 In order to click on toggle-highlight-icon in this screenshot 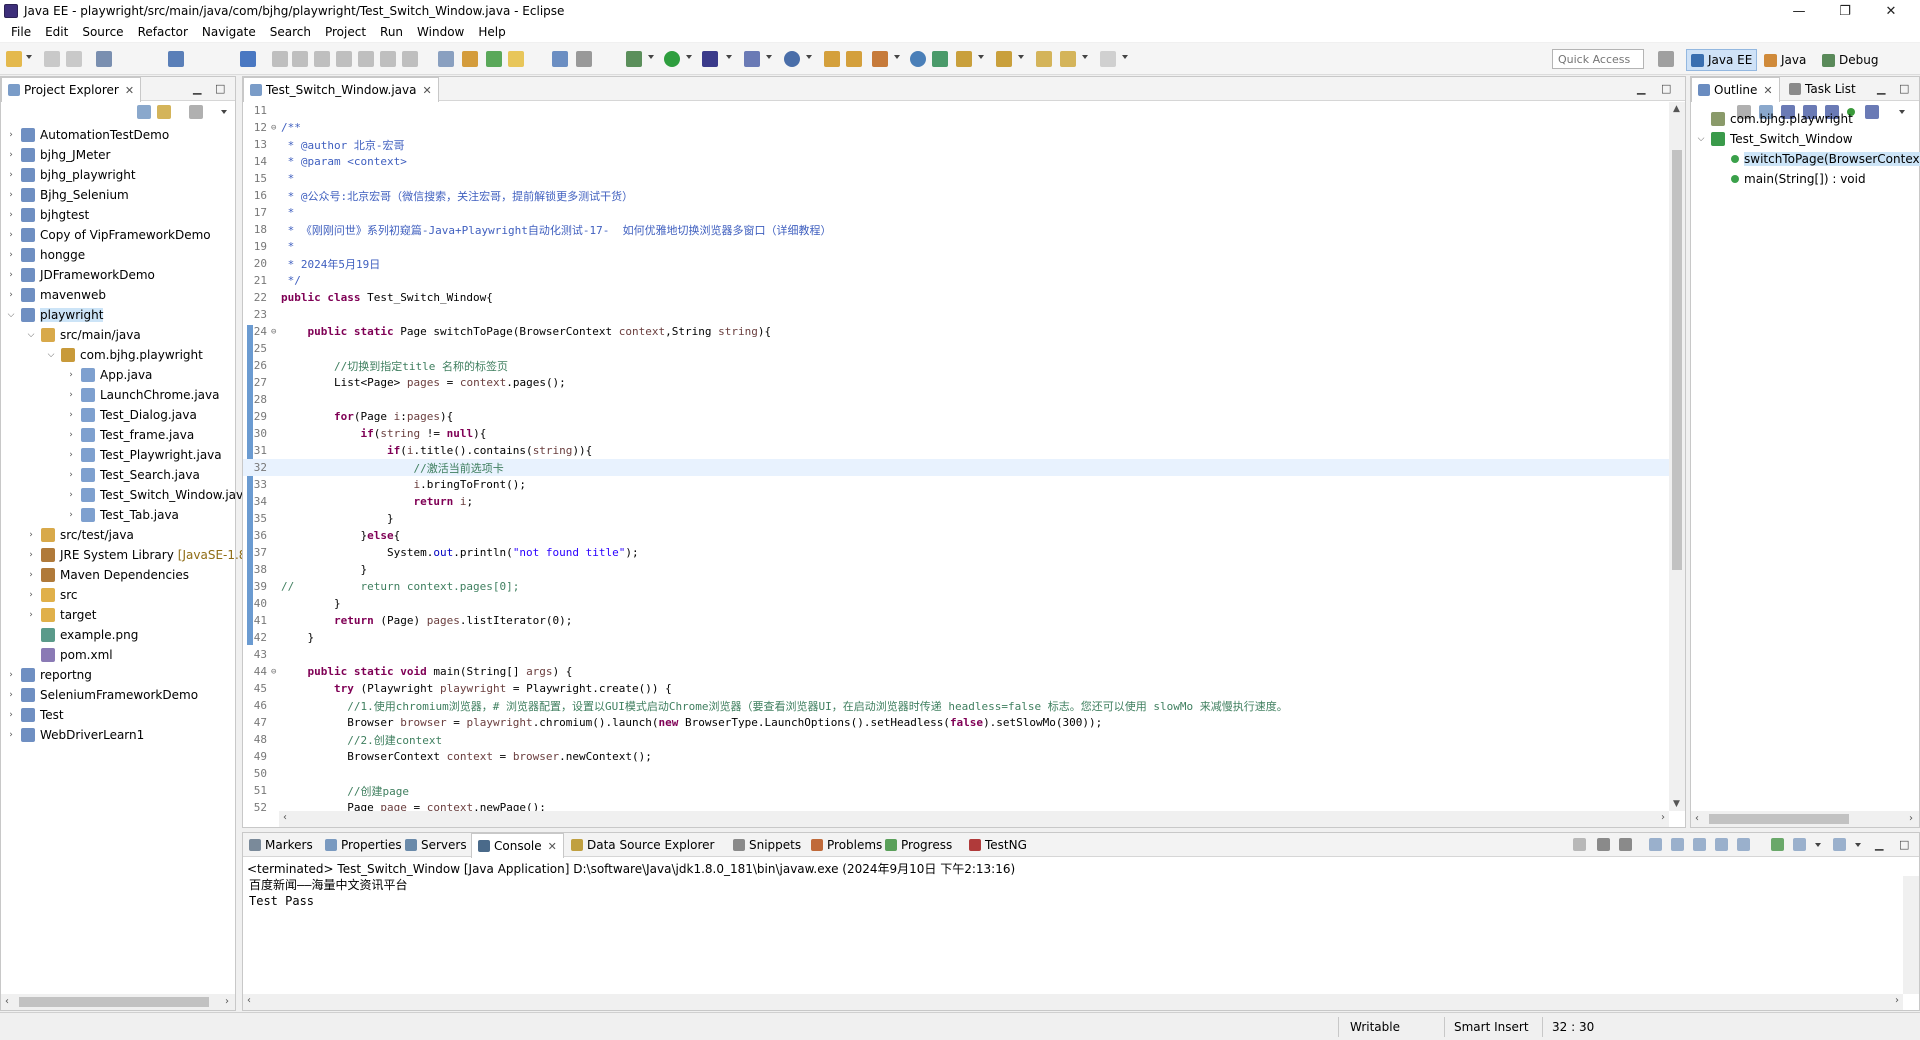, I will do `click(516, 59)`.